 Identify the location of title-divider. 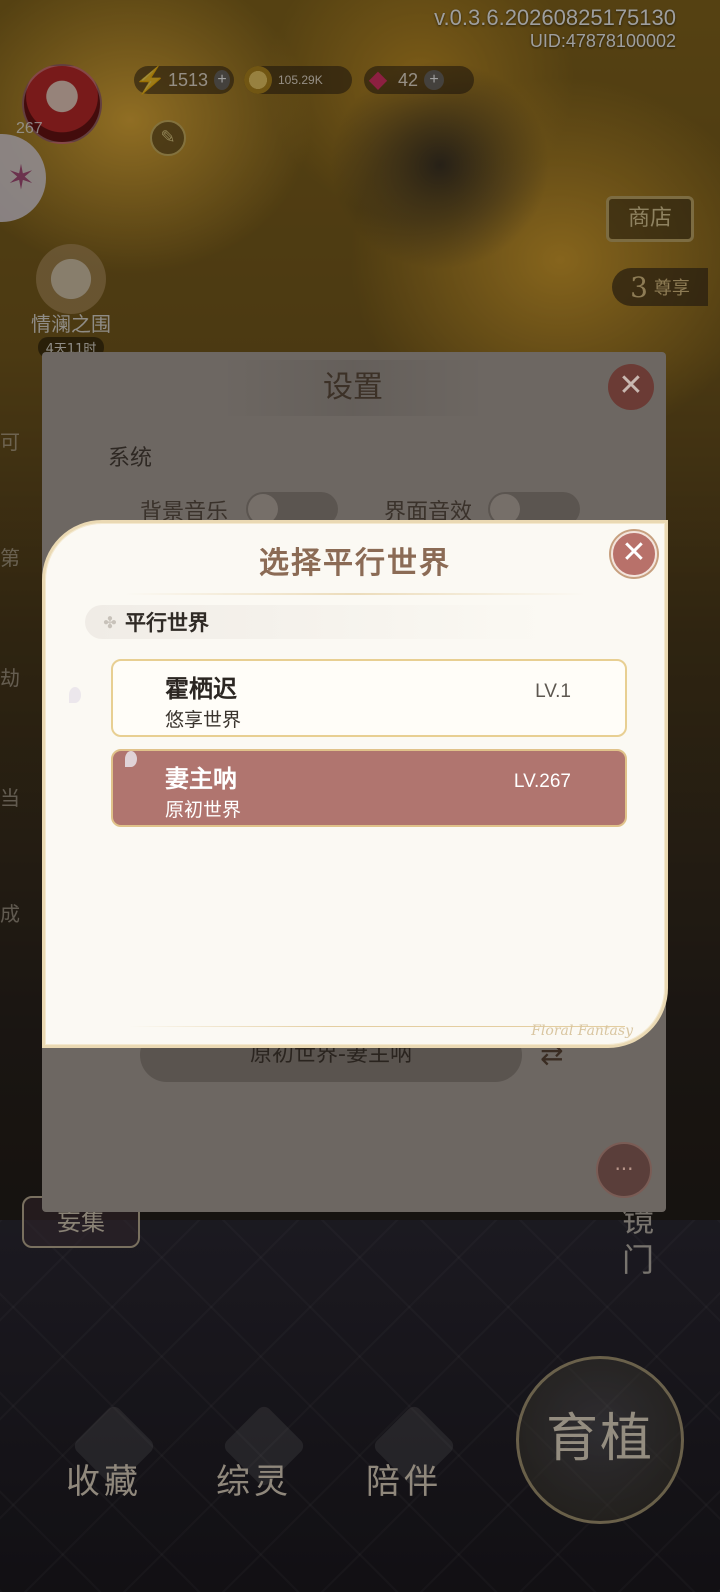
(355, 594).